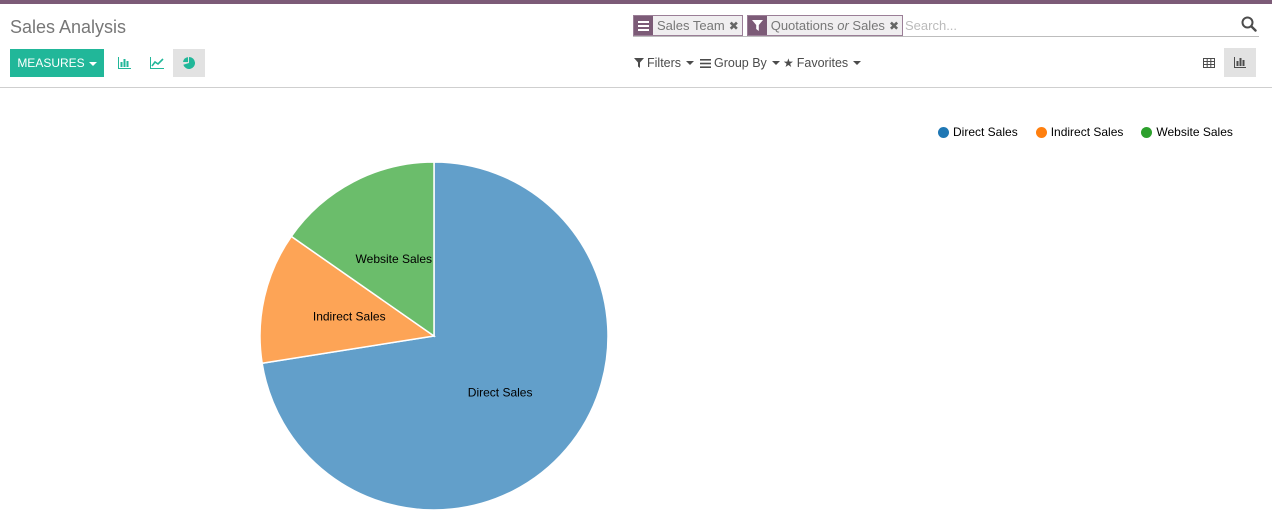 The image size is (1272, 525). I want to click on pie-chart-icon, so click(189, 63).